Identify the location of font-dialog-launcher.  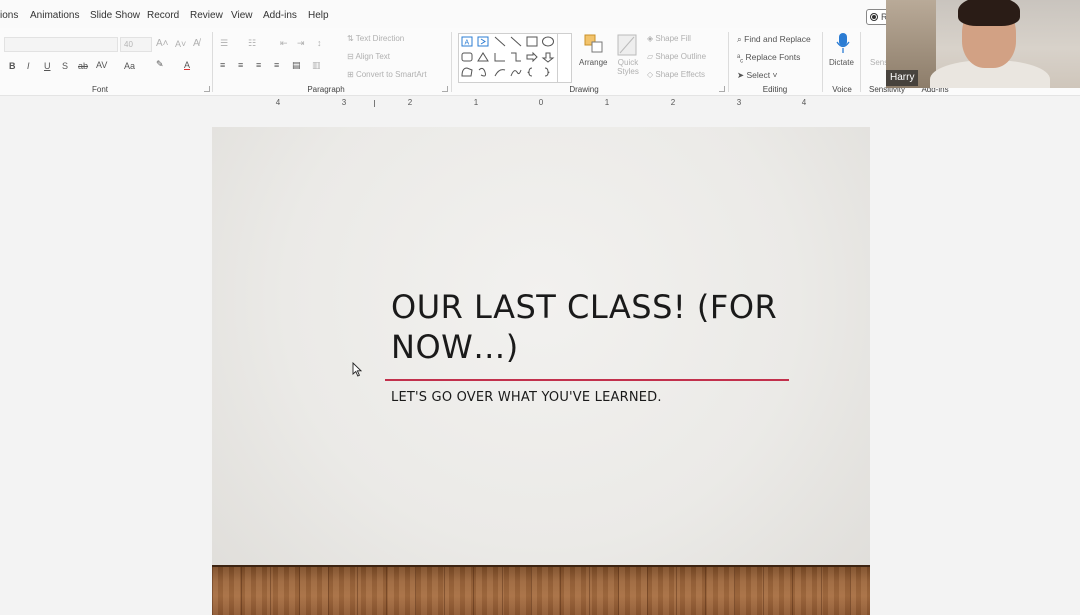
(207, 89).